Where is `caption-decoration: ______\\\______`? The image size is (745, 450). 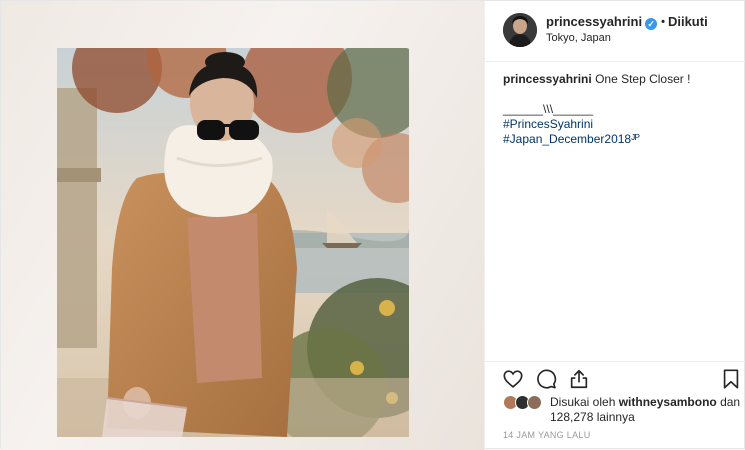 caption-decoration: ______\\\______ is located at coordinates (548, 109).